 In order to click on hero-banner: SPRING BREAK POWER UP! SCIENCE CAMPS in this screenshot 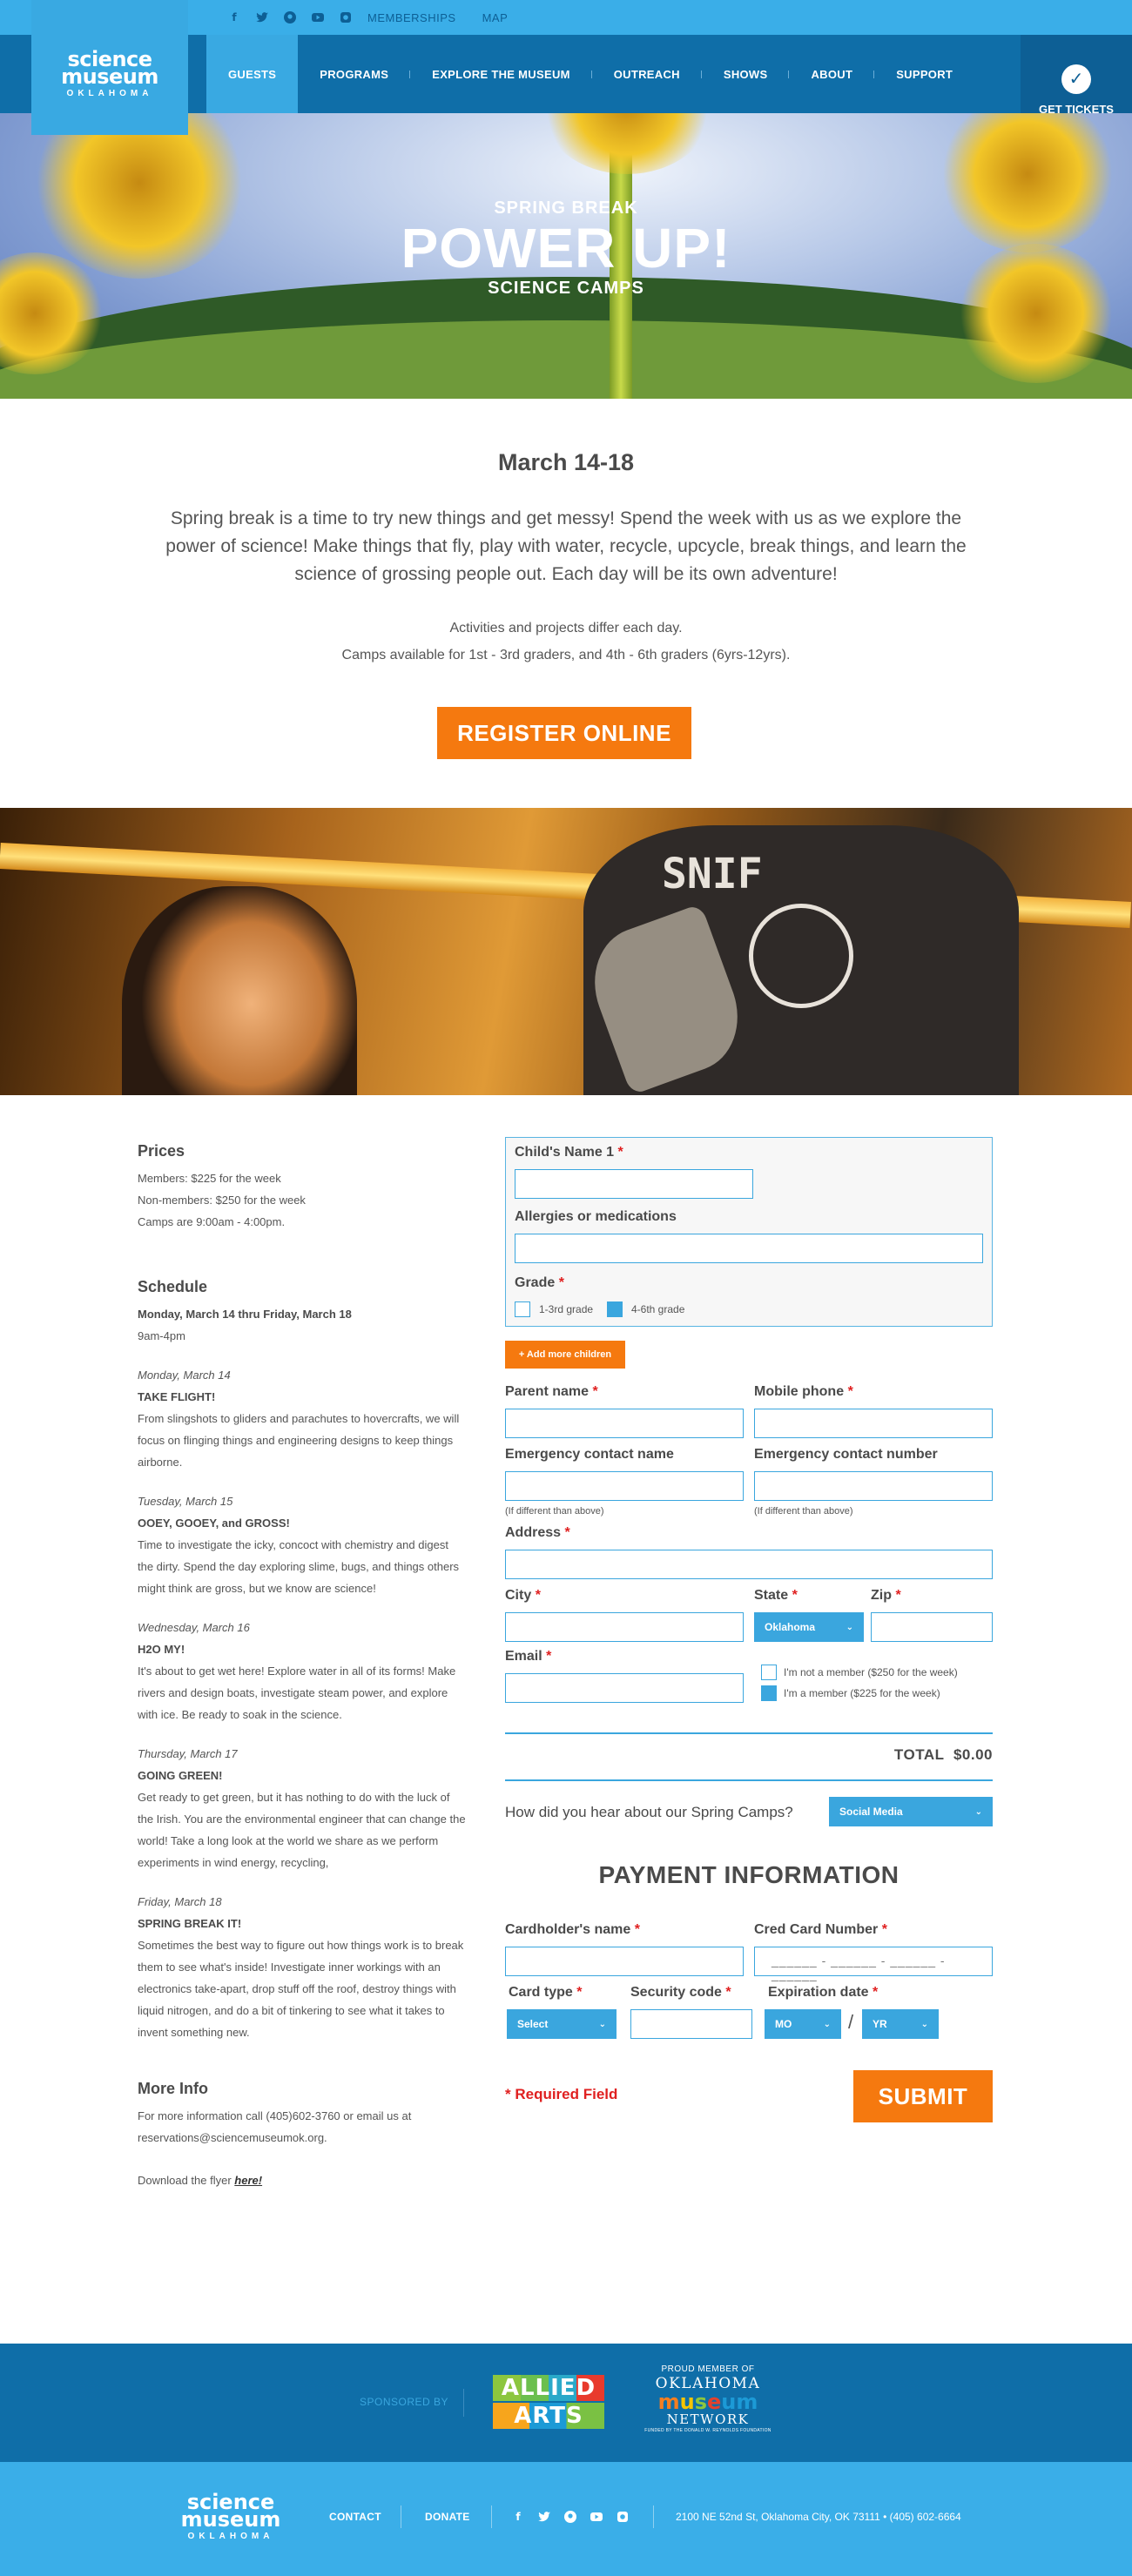, I will do `click(566, 256)`.